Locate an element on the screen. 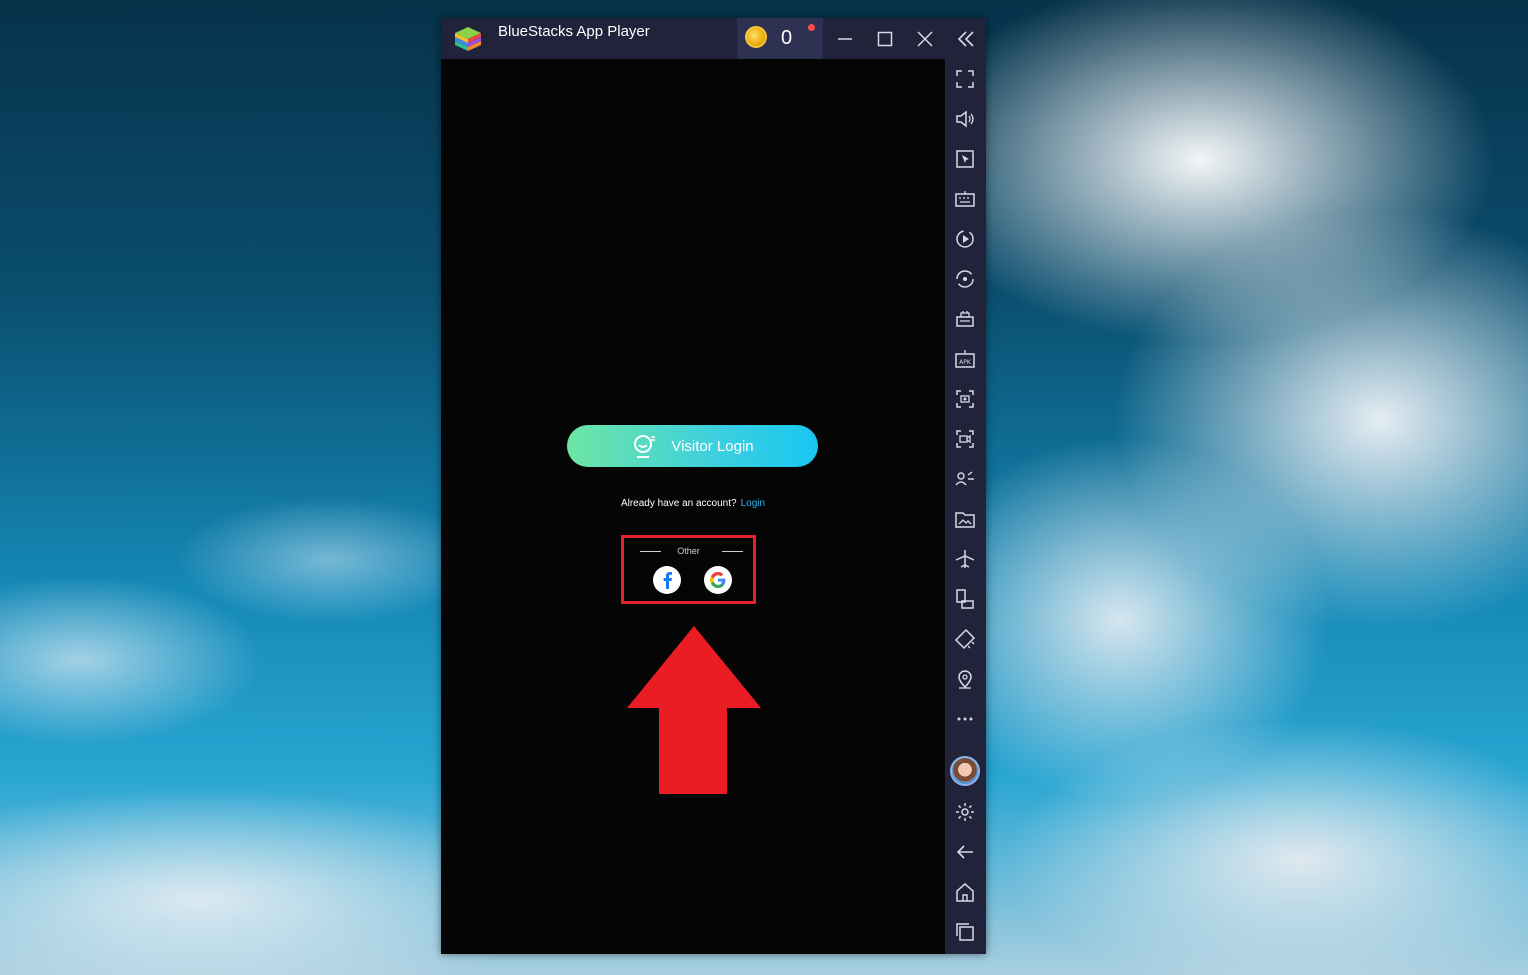  collapse-sidebar-button is located at coordinates (965, 38).